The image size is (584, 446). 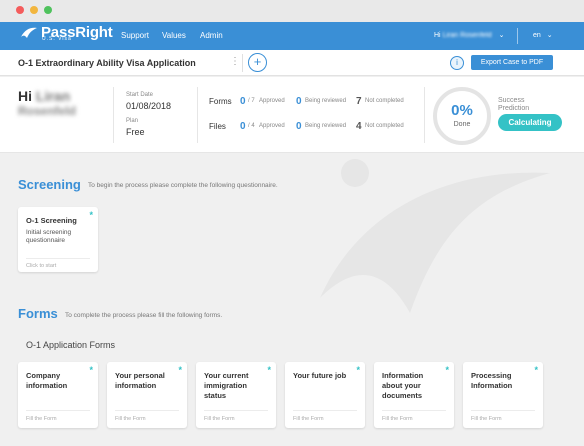 I want to click on progress-ring: 0% Done, so click(x=462, y=116).